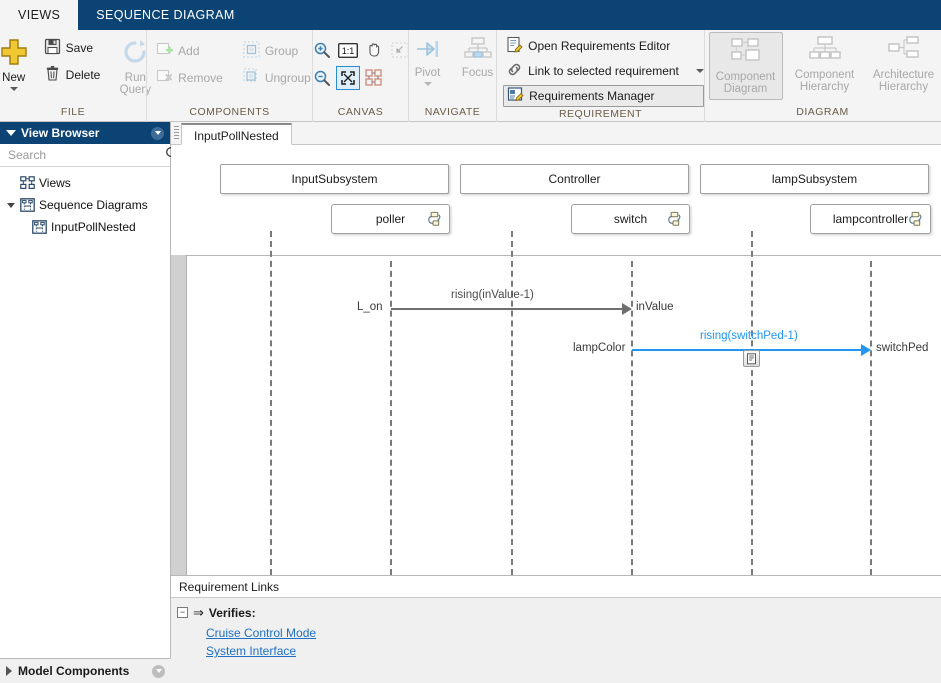 This screenshot has height=683, width=941. Describe the element at coordinates (281, 51) in the screenshot. I see `group-label: Group` at that location.